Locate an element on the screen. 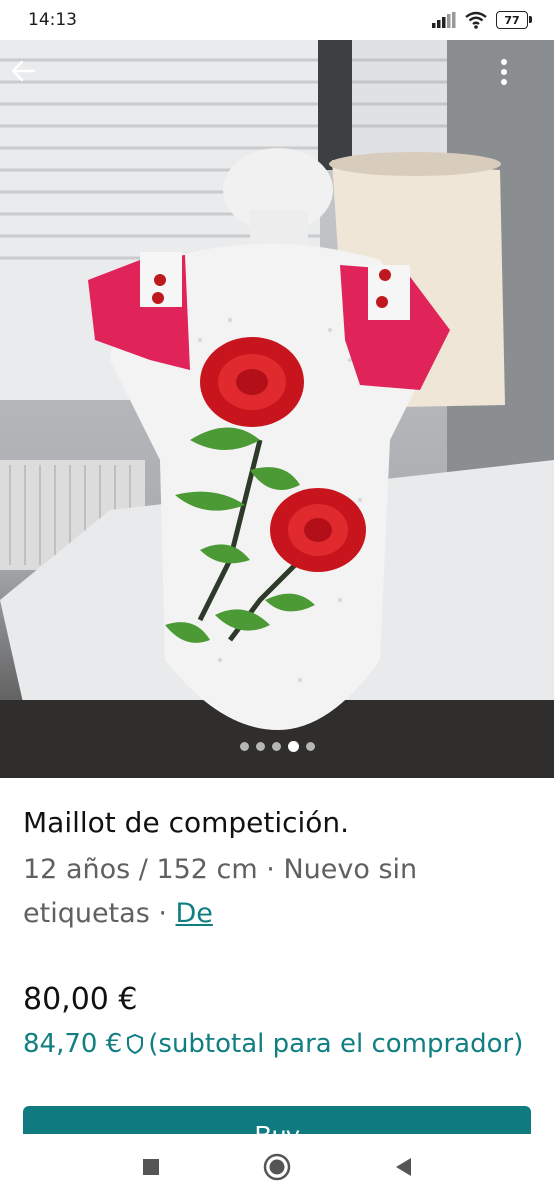  shield-icon is located at coordinates (135, 1044).